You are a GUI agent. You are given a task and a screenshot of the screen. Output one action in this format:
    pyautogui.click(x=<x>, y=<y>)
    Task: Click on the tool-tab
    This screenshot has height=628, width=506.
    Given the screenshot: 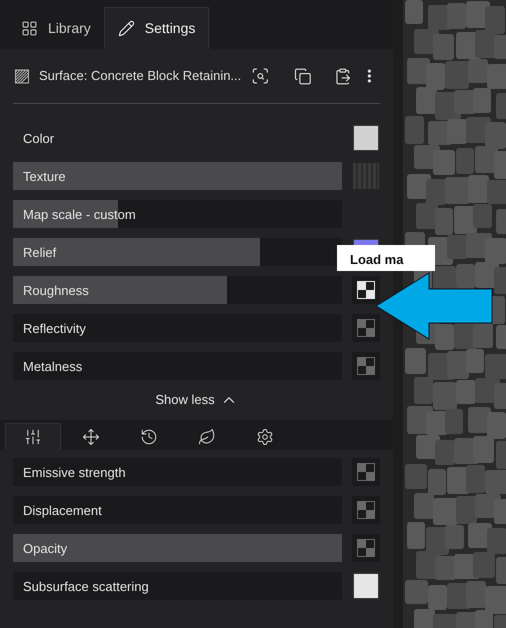 What is the action you would take?
    pyautogui.click(x=33, y=436)
    